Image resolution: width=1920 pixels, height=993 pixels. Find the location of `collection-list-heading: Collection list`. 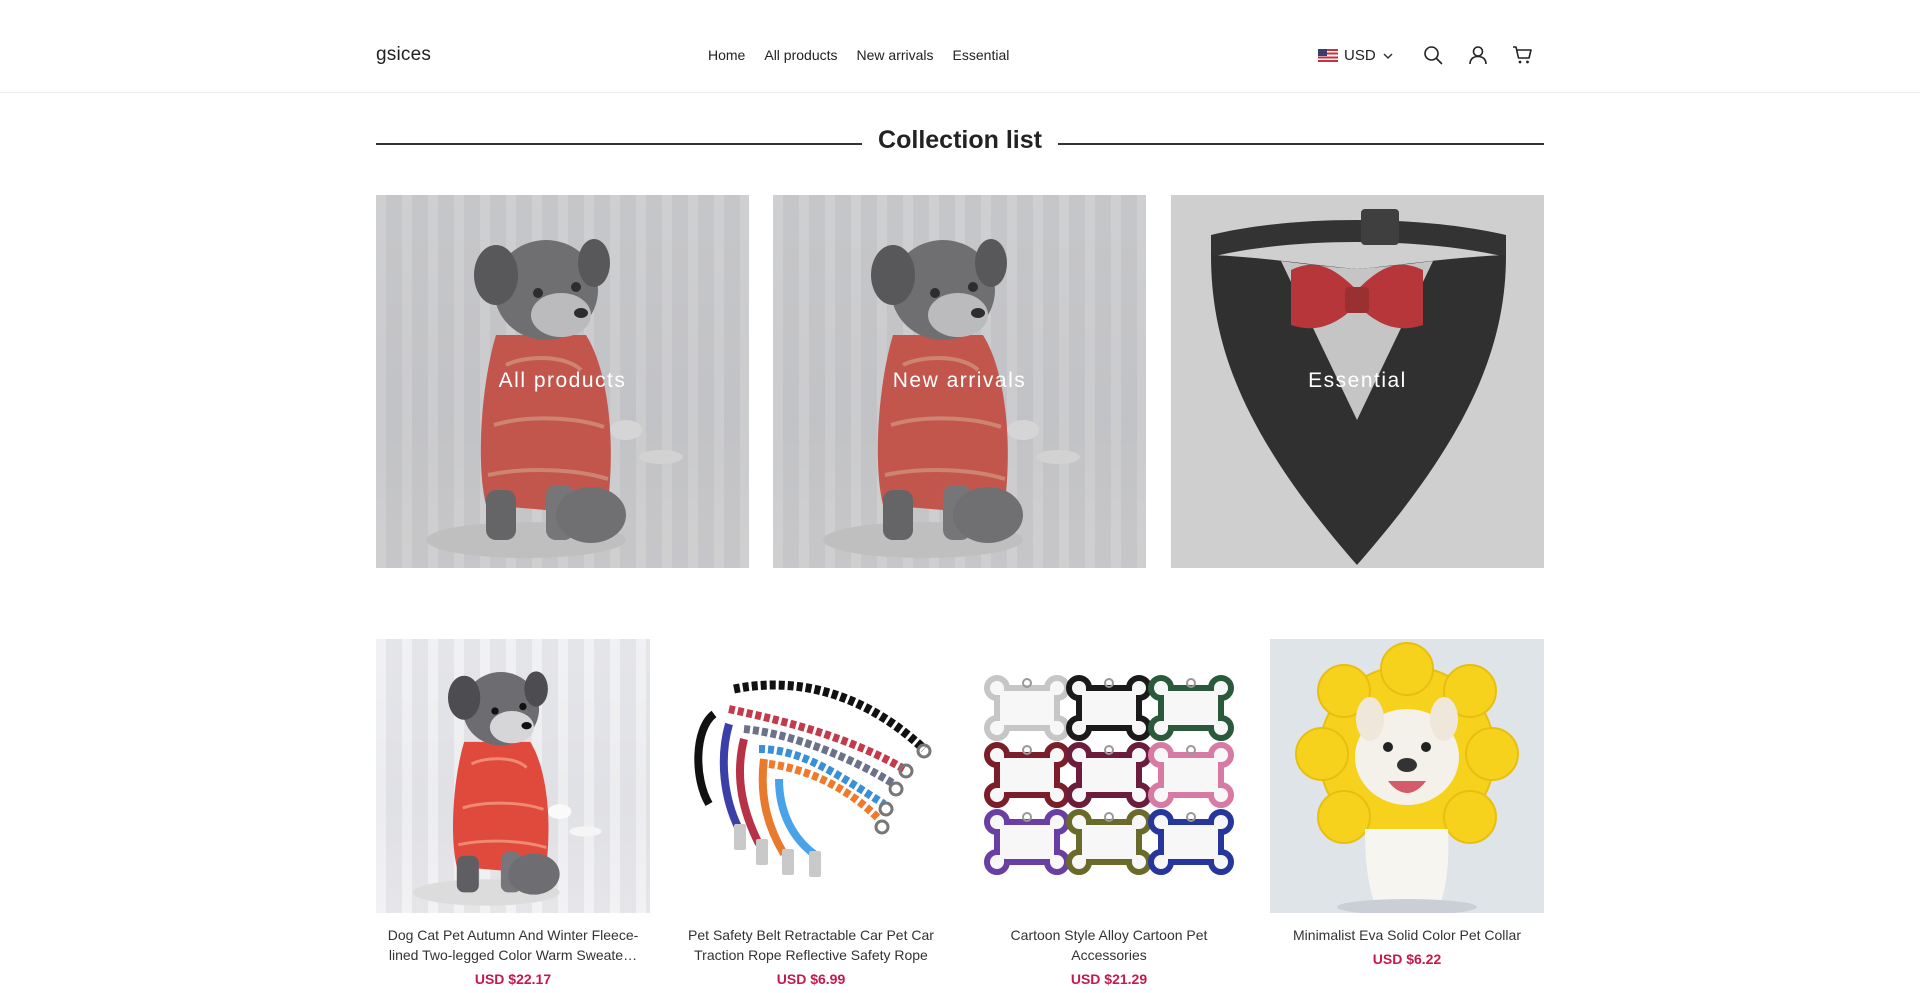

collection-list-heading: Collection list is located at coordinates (960, 144).